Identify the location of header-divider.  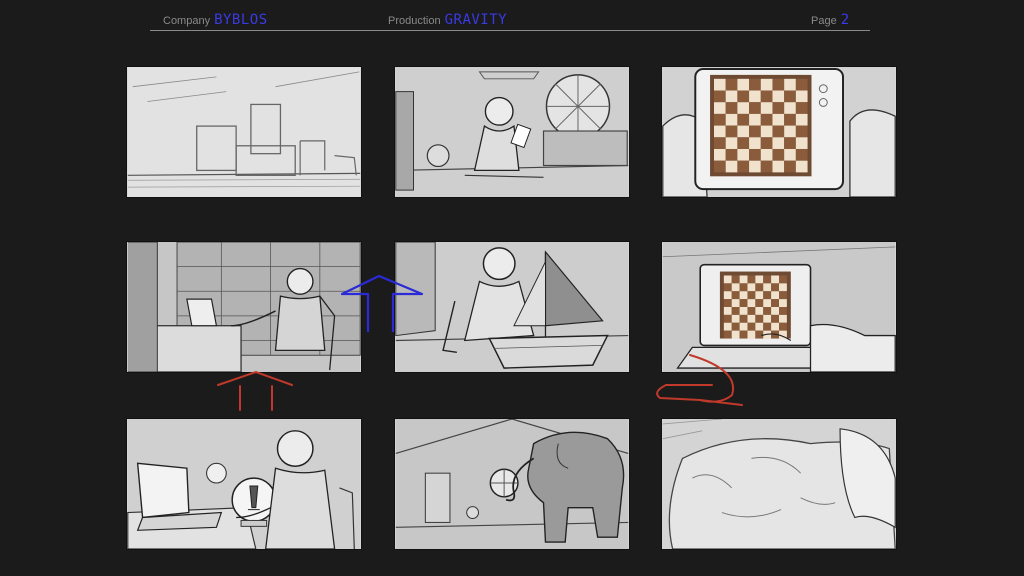
(510, 30).